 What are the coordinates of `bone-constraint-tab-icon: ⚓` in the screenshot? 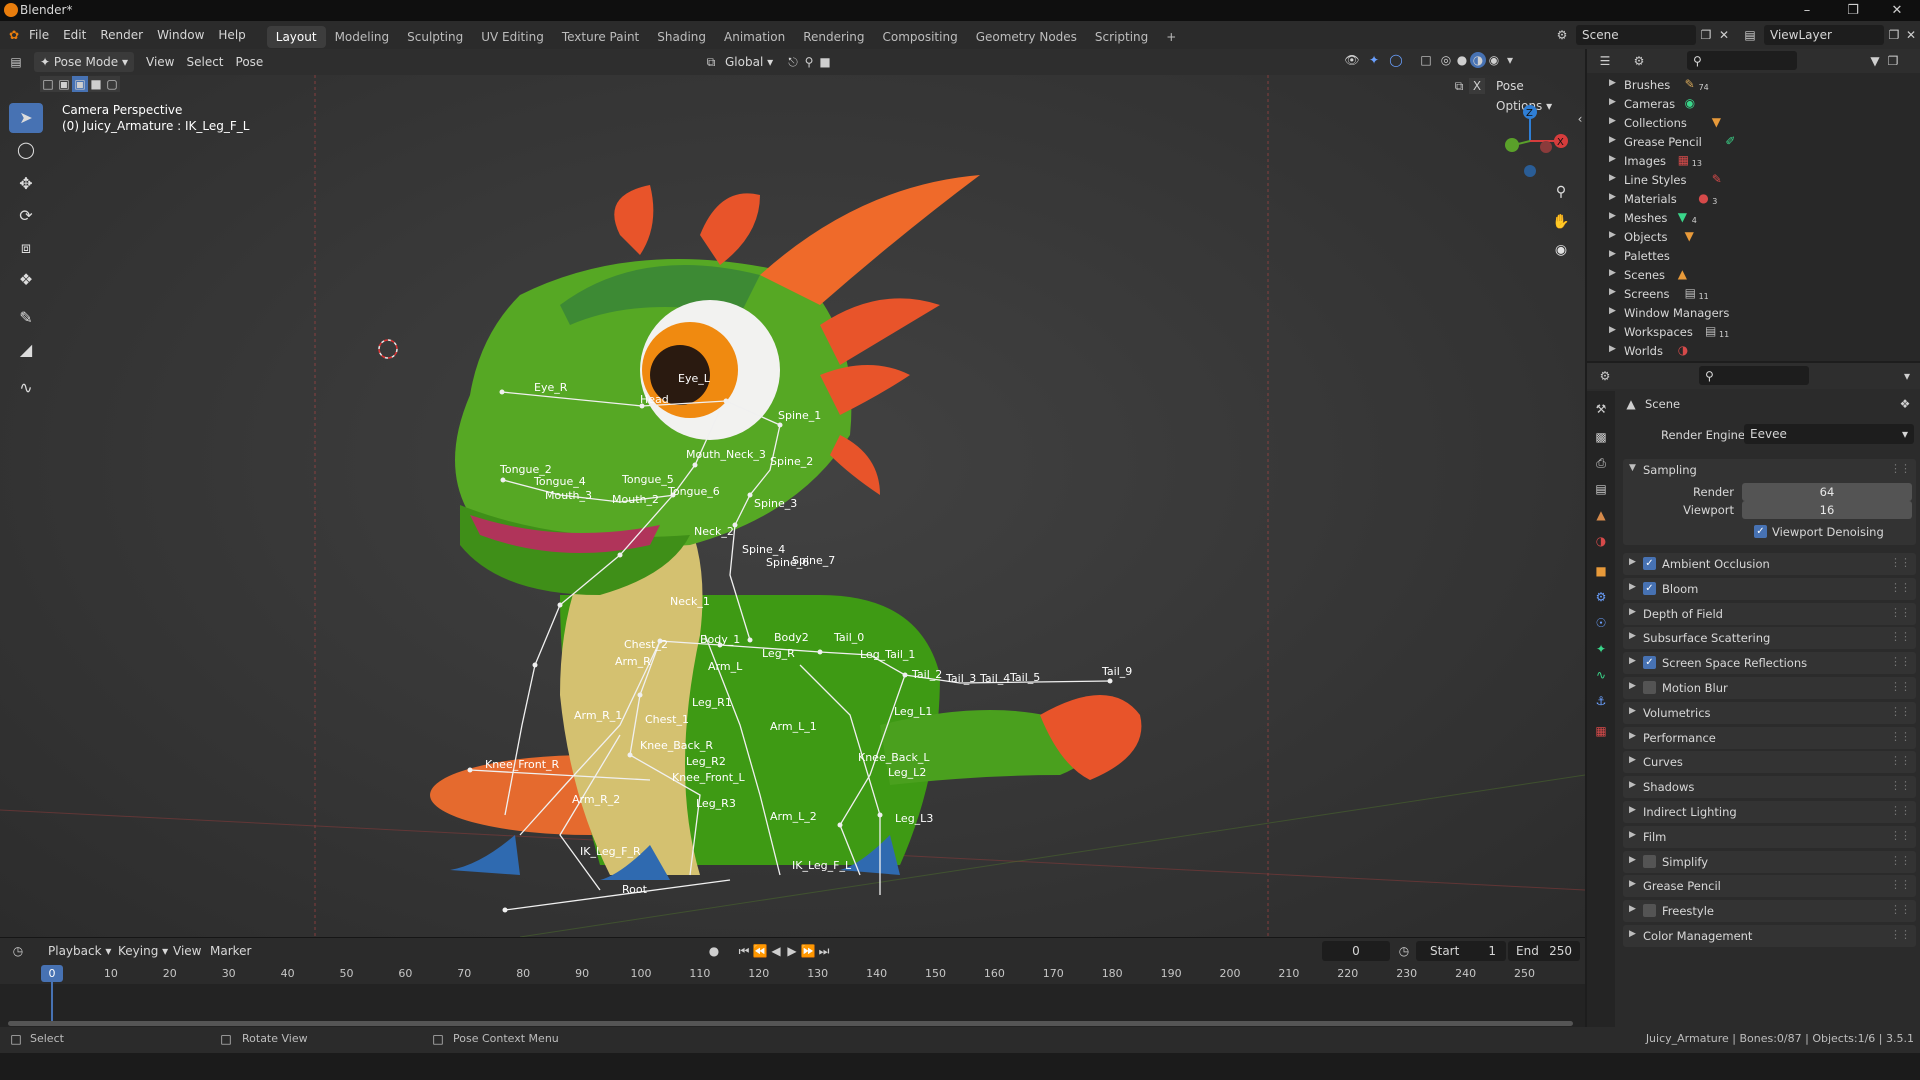 It's located at (1601, 701).